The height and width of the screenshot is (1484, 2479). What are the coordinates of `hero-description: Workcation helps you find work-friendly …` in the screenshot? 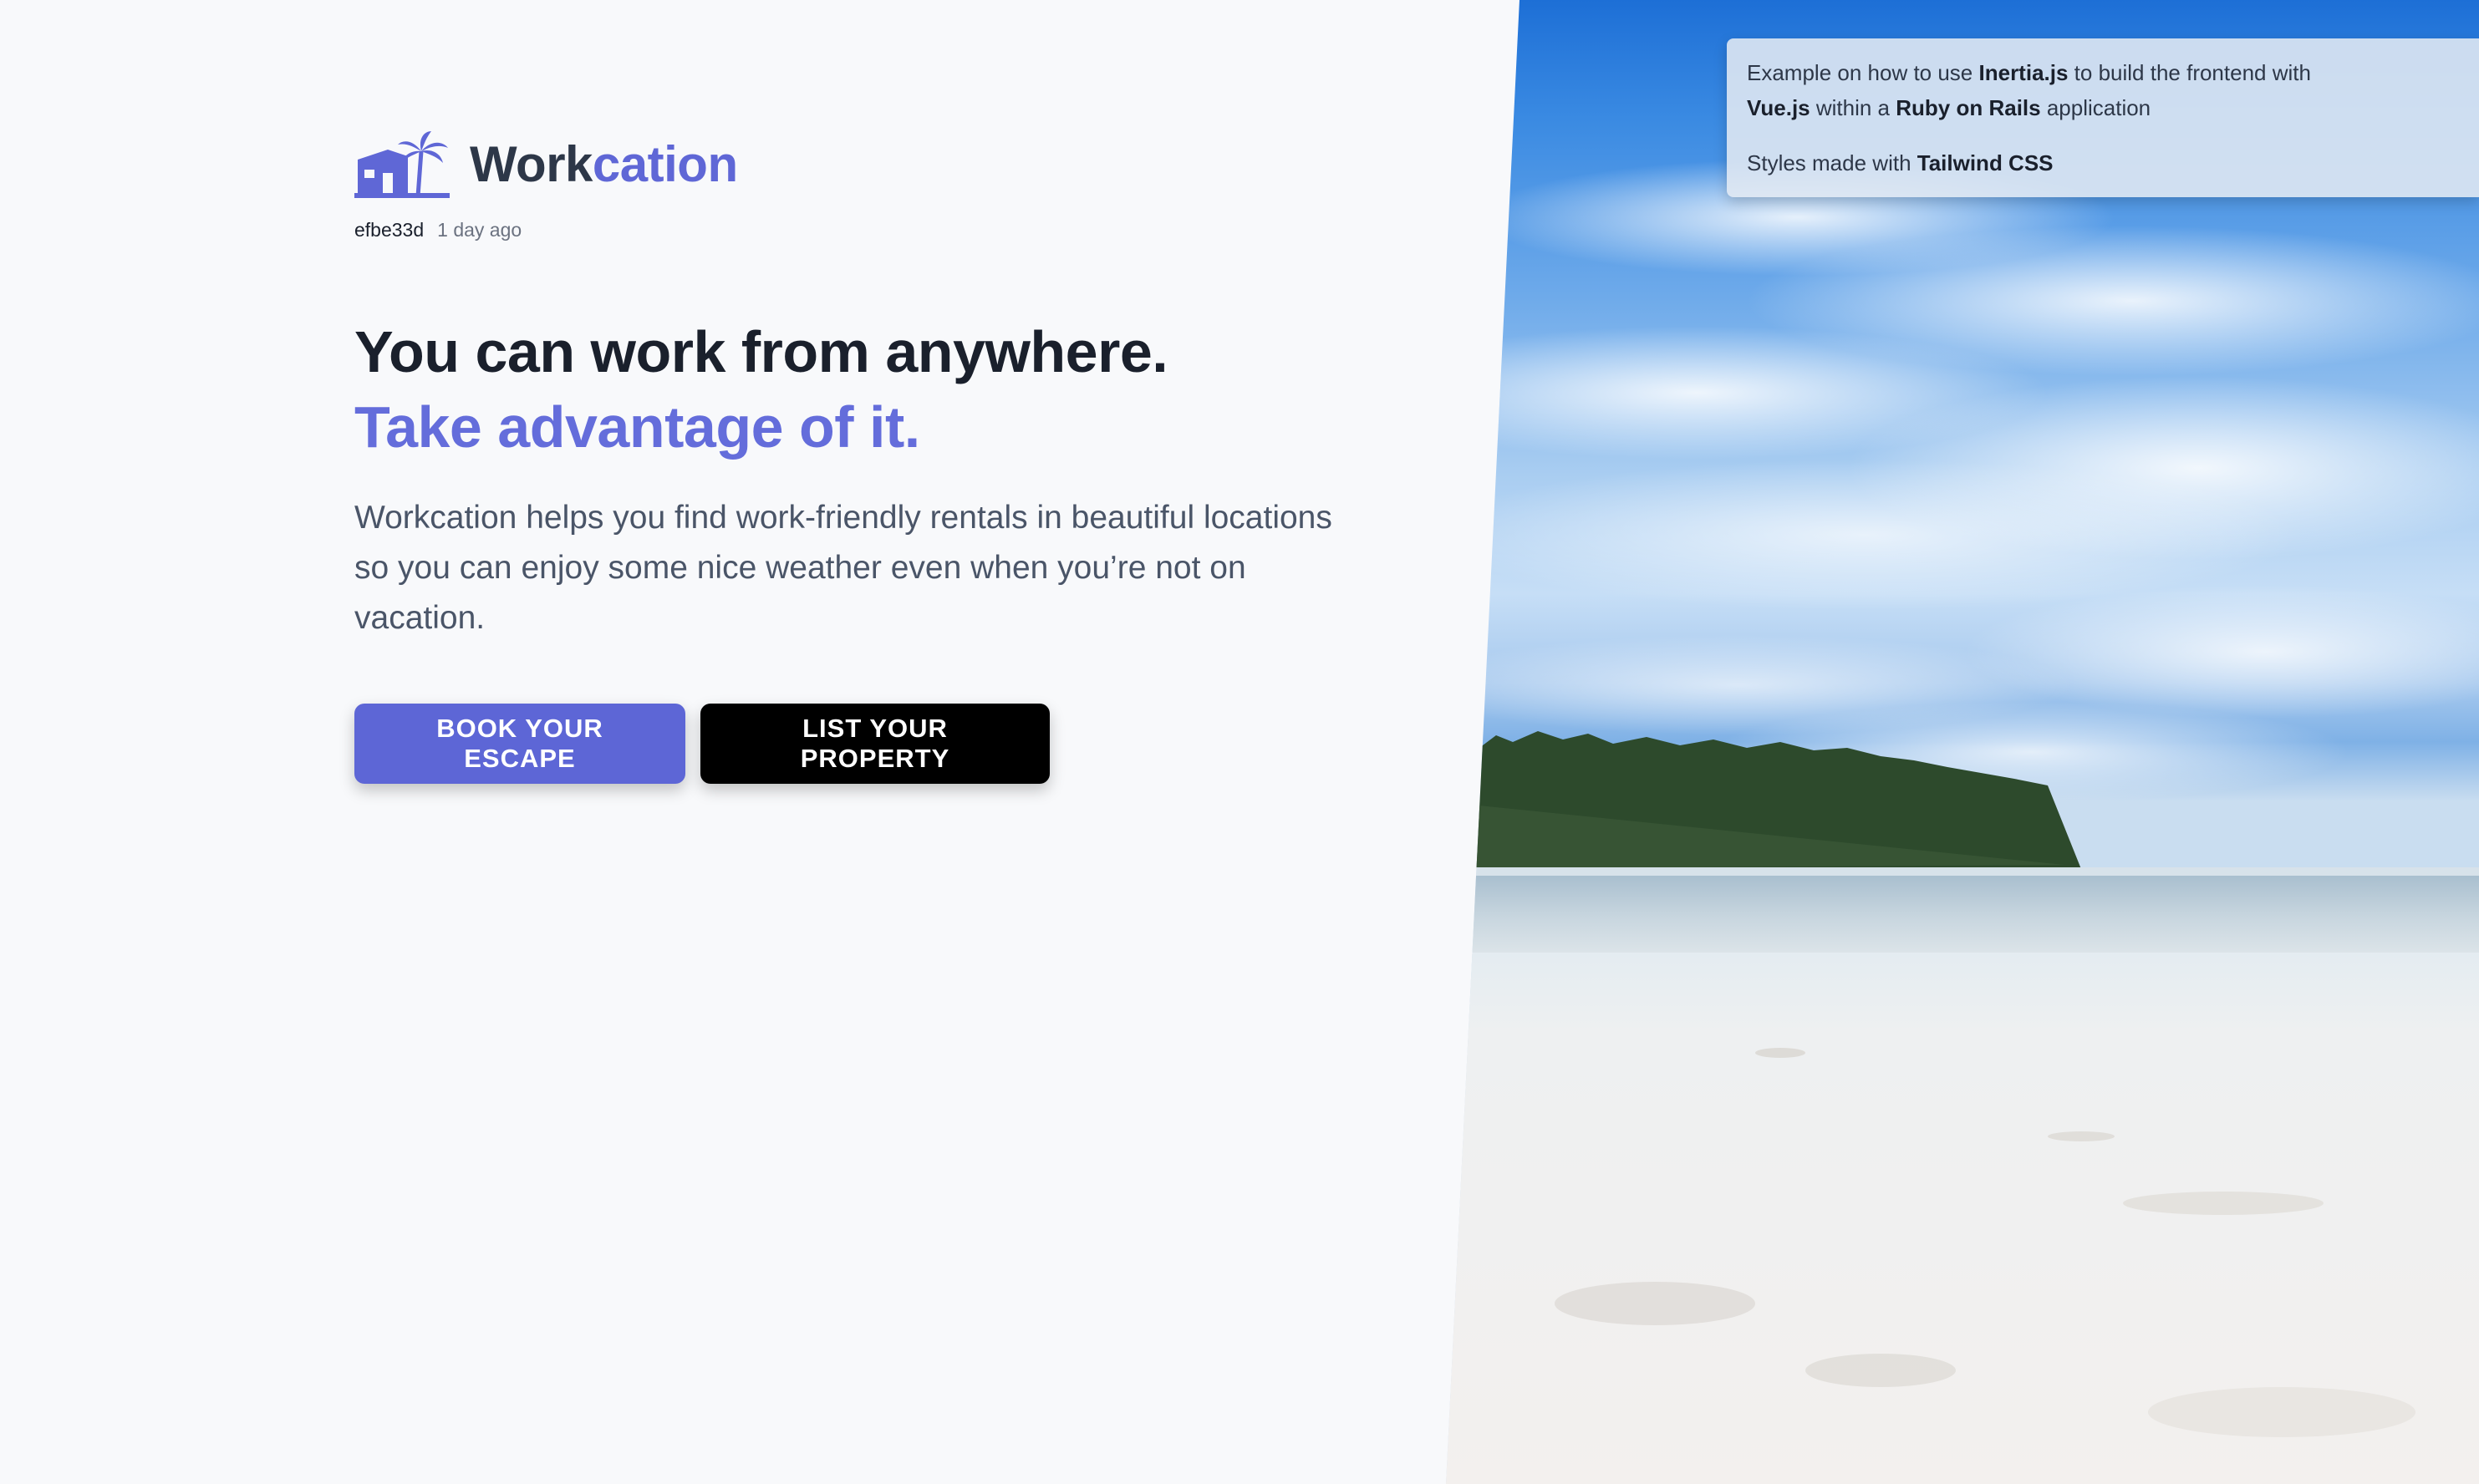 It's located at (843, 568).